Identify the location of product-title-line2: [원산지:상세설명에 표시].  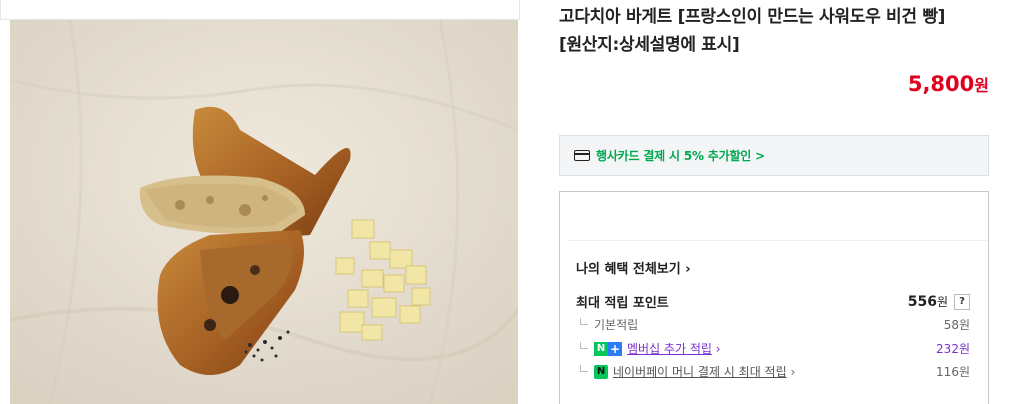
(649, 45).